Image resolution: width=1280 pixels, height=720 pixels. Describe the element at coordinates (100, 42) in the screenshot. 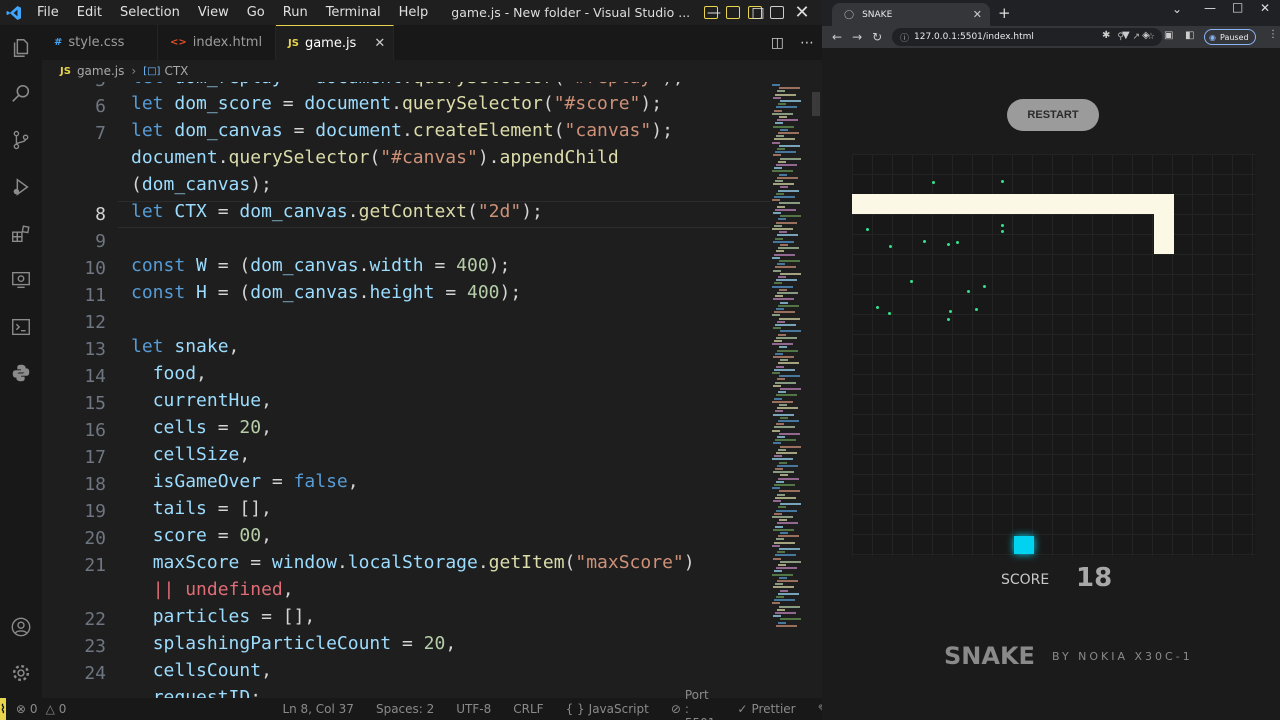

I see `tab-style-css: # style.css` at that location.